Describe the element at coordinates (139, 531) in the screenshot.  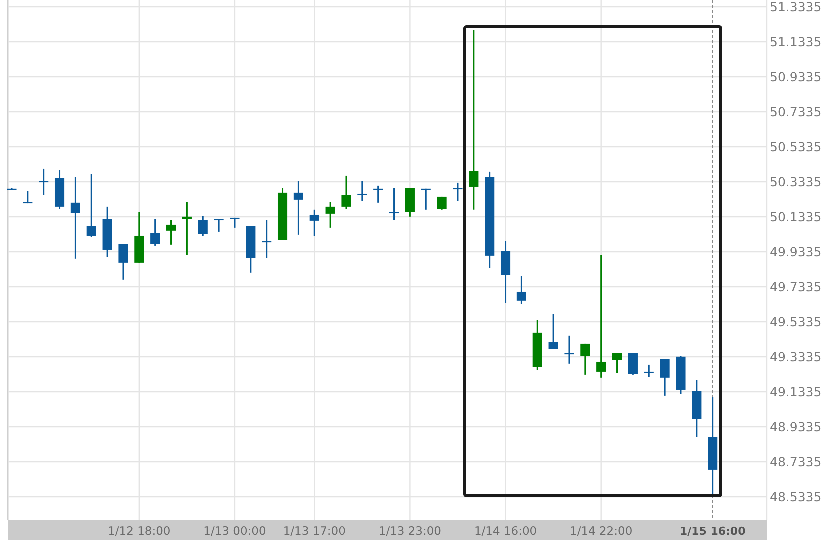
I see `axis-label: 1/12 18:00` at that location.